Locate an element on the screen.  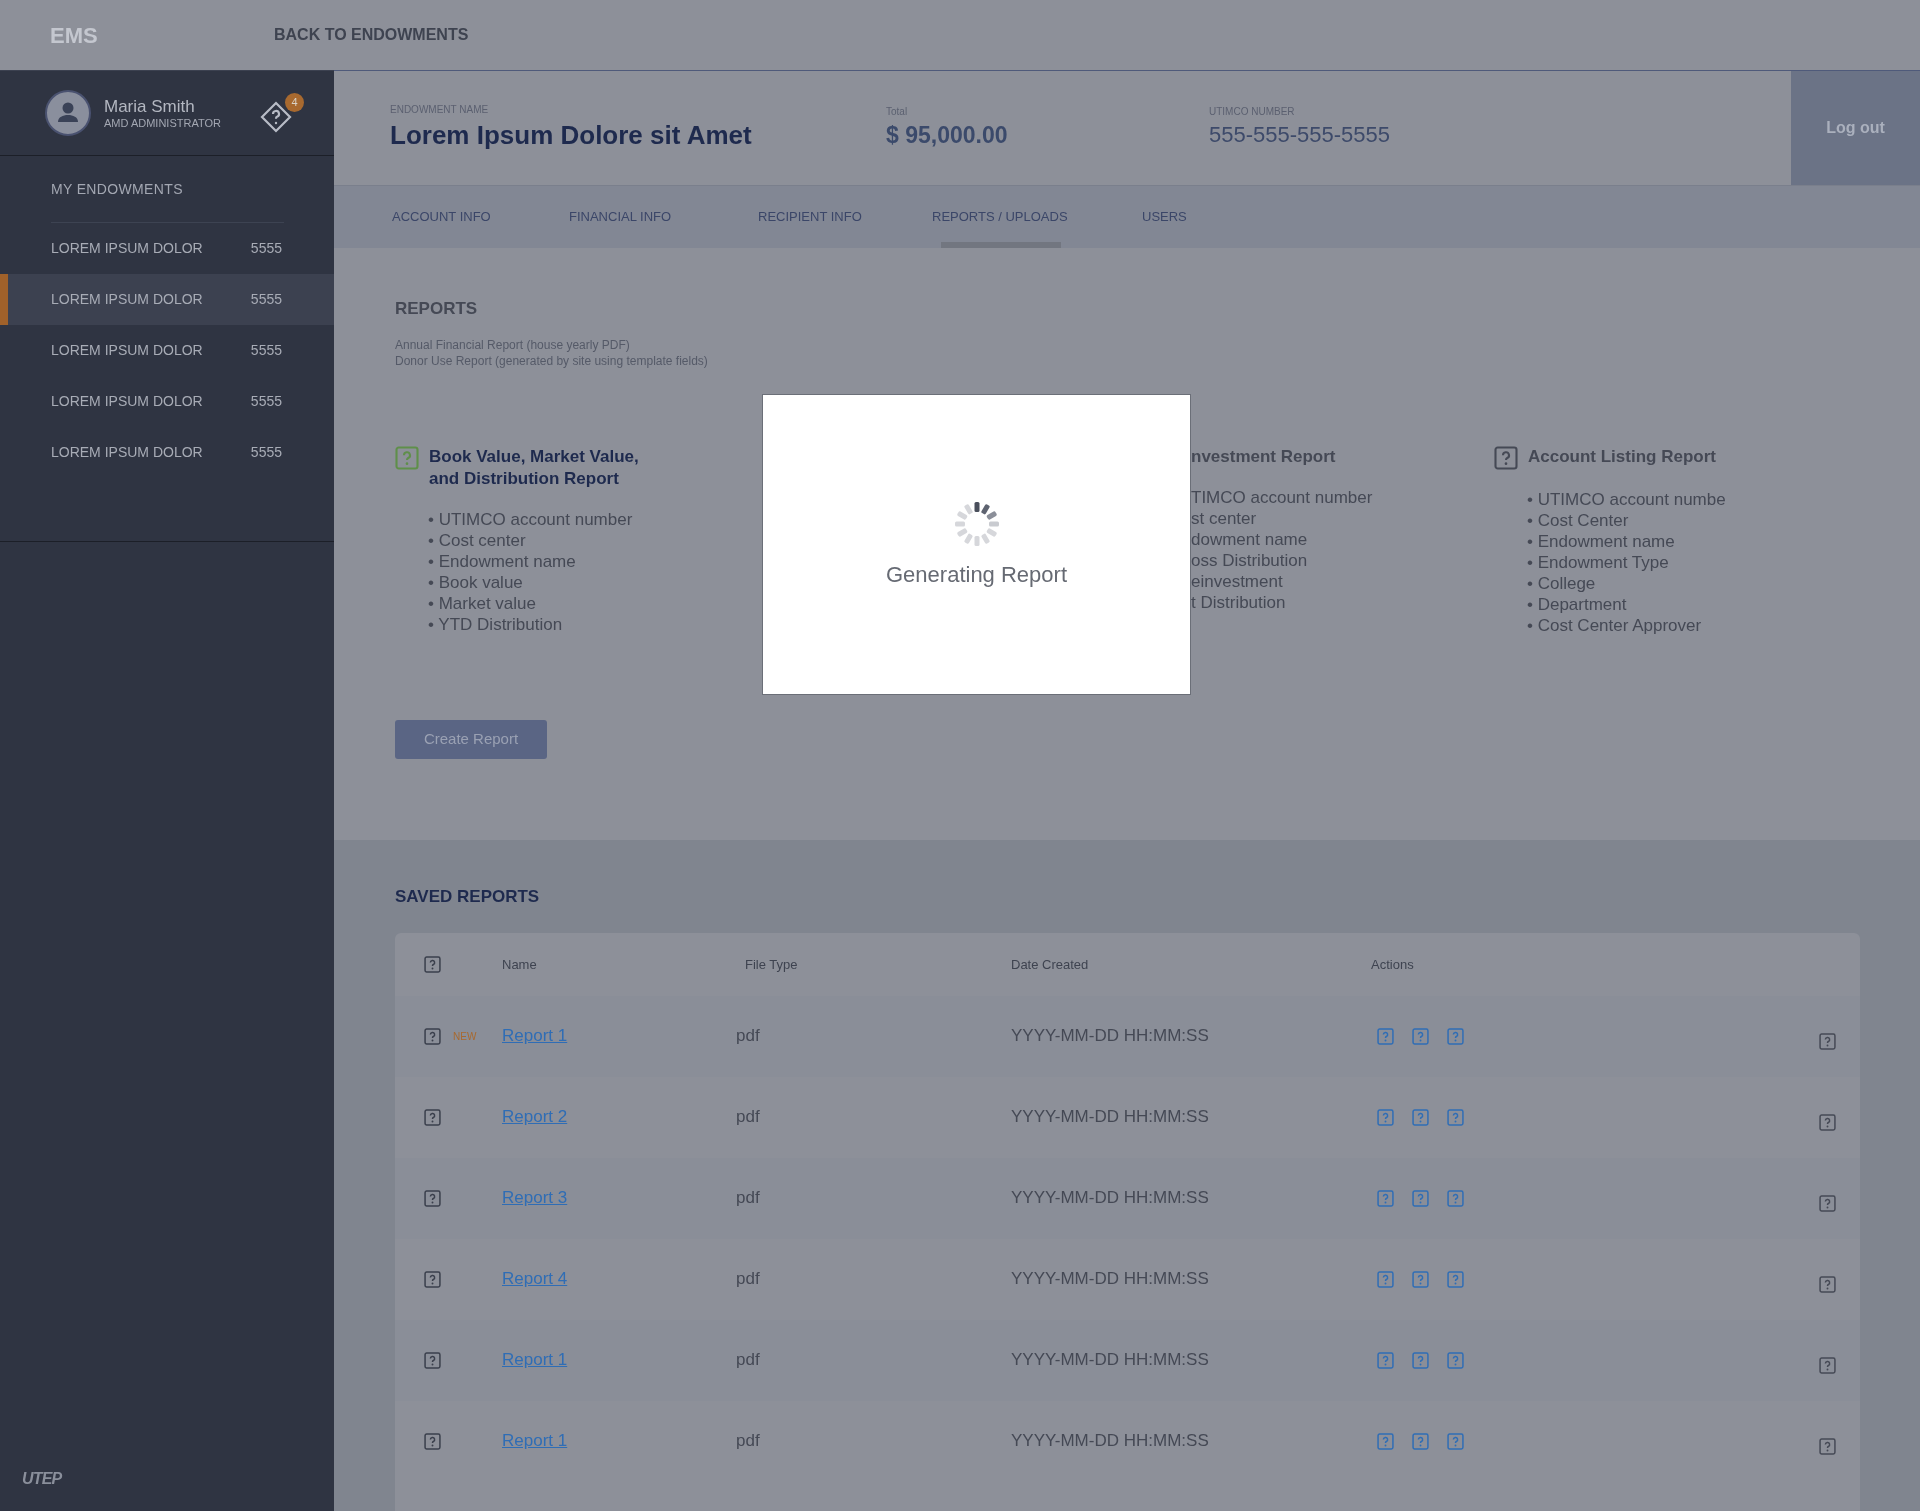
card-title: nvestment Report is located at coordinates (1263, 456).